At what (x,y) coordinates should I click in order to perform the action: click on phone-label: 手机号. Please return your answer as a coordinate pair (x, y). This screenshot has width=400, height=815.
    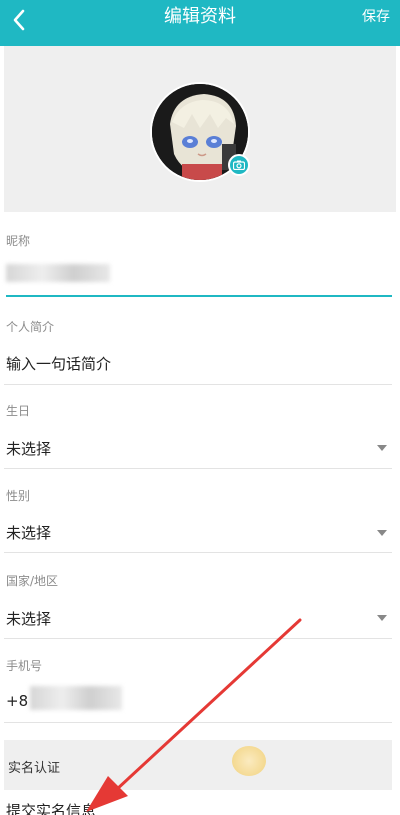
    Looking at the image, I should click on (24, 666).